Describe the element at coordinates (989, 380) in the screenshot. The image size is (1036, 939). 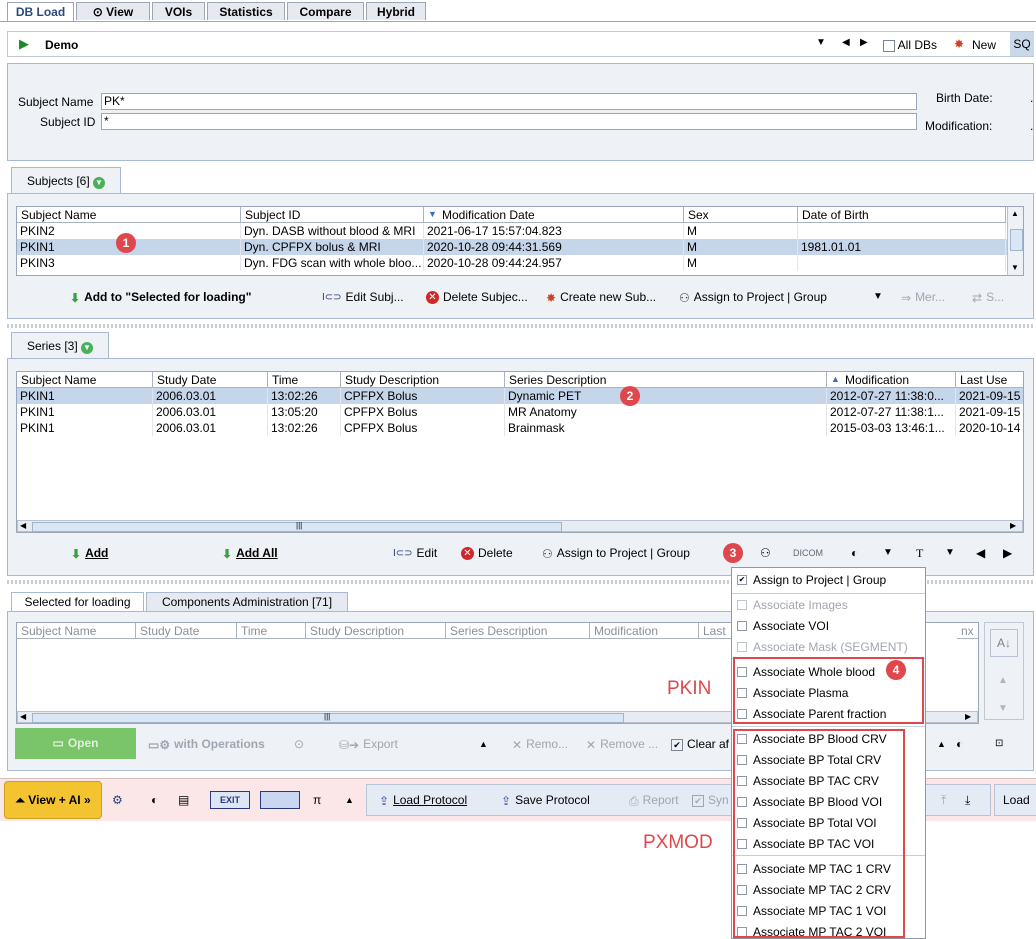
I see `column-header: Last Use` at that location.